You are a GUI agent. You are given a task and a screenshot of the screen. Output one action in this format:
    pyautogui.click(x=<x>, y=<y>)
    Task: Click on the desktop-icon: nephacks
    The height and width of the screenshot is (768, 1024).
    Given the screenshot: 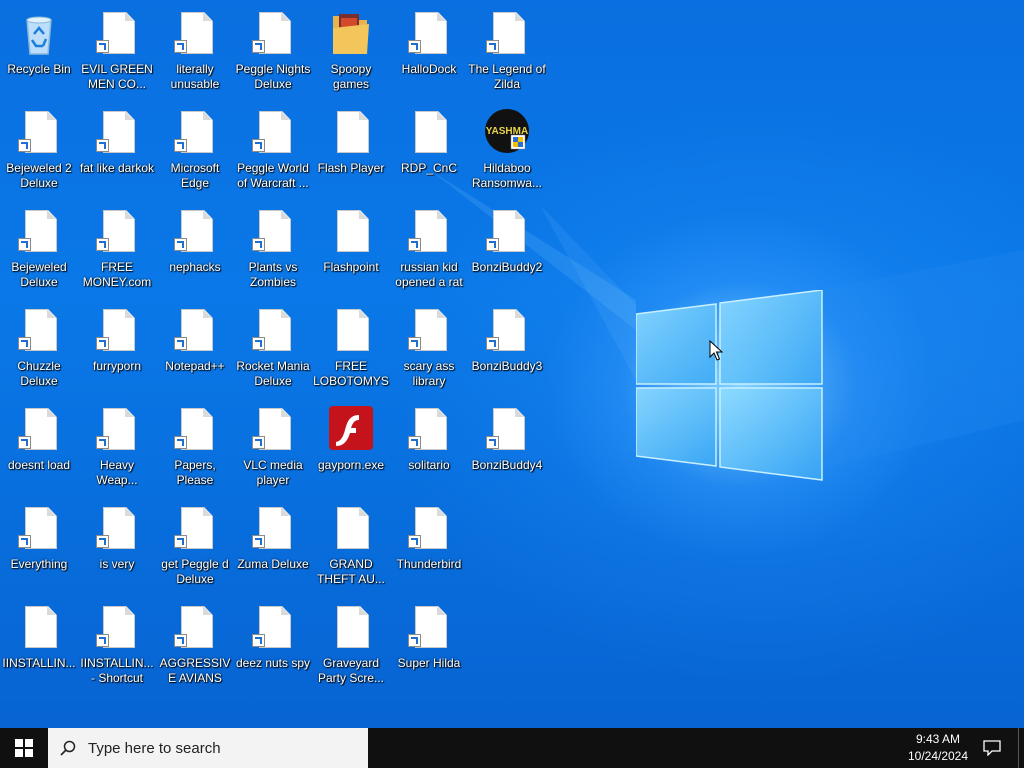 What is the action you would take?
    pyautogui.click(x=195, y=250)
    